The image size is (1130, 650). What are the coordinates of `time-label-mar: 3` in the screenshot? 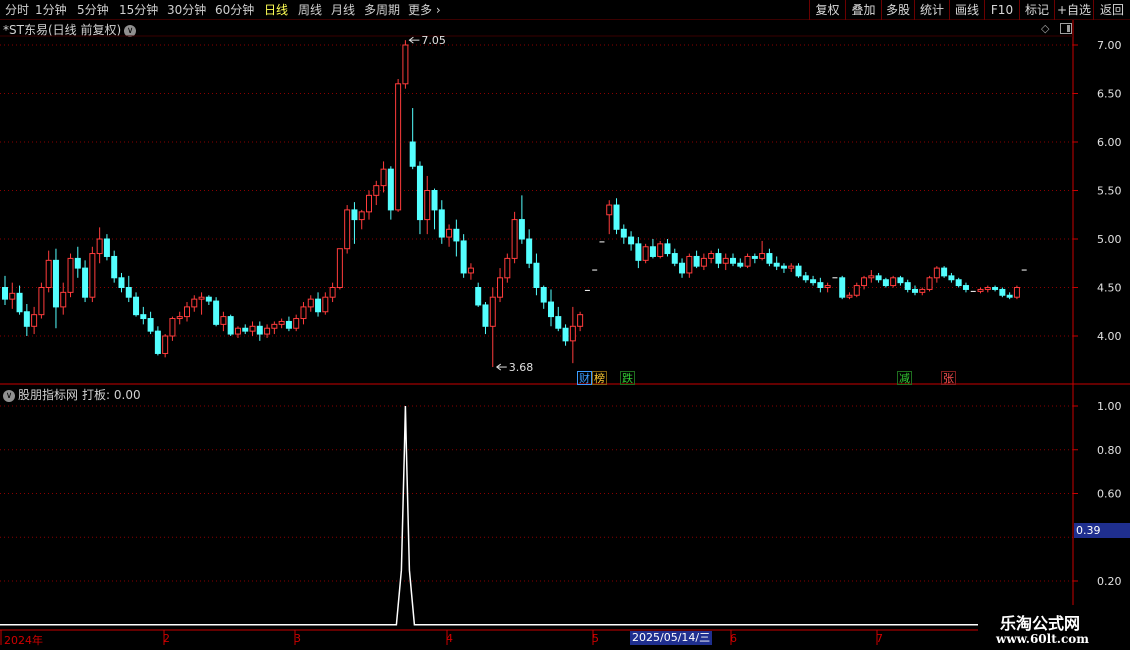 It's located at (297, 638).